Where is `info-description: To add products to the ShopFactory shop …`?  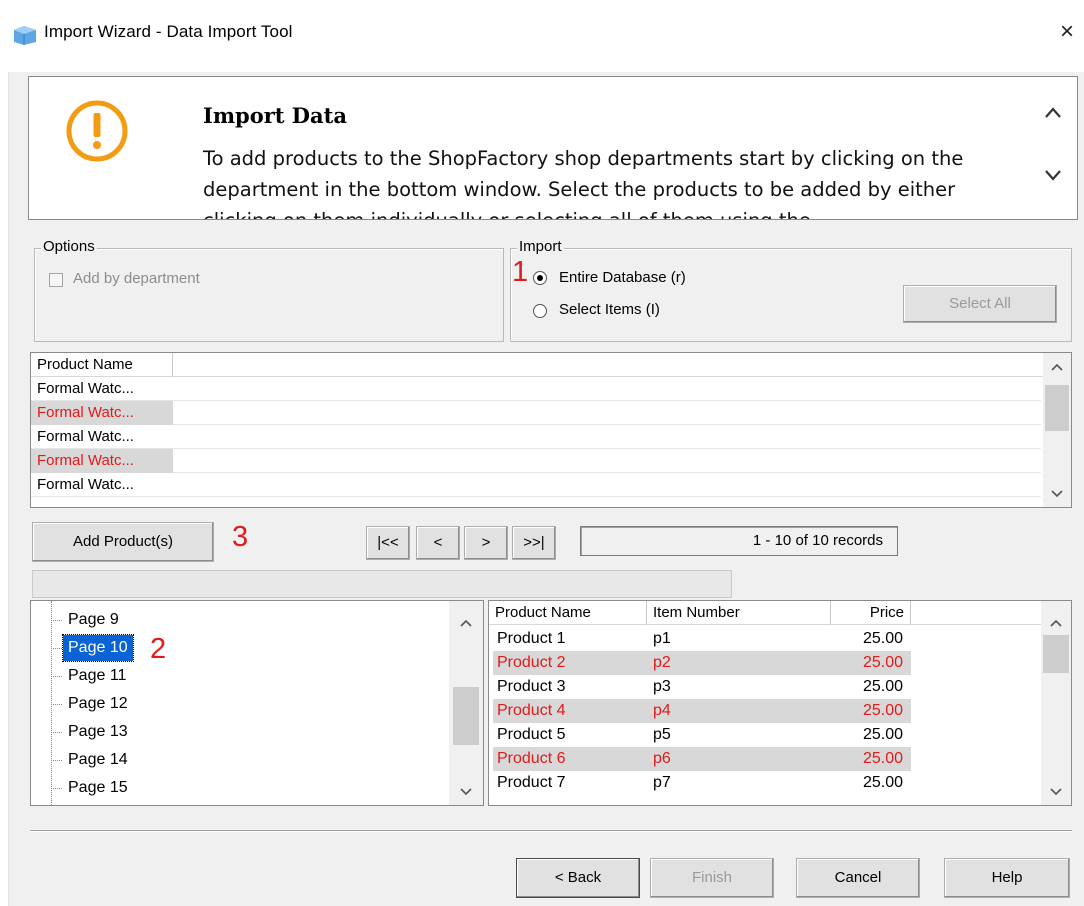
info-description: To add products to the ShopFactory shop … is located at coordinates (583, 183).